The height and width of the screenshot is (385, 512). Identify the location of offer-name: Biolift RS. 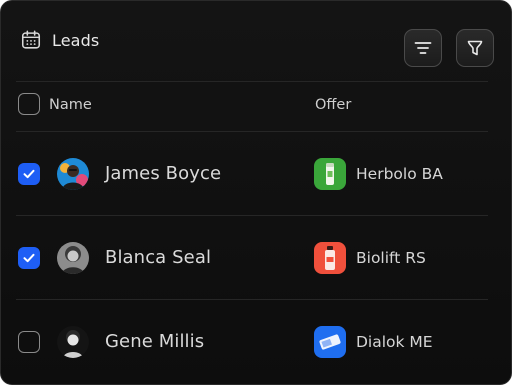
(391, 258).